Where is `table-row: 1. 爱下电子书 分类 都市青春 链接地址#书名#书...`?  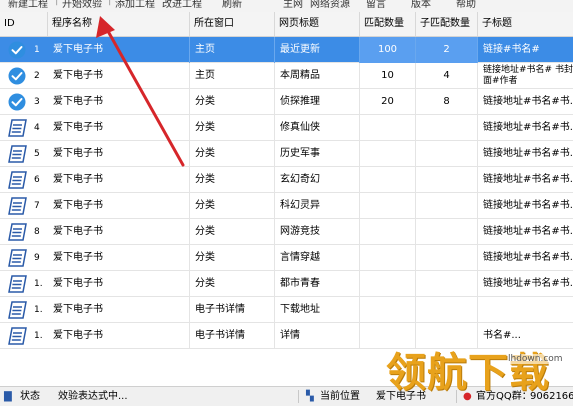
table-row: 1. 爱下电子书 分类 都市青春 链接地址#书名#书... is located at coordinates (286, 284).